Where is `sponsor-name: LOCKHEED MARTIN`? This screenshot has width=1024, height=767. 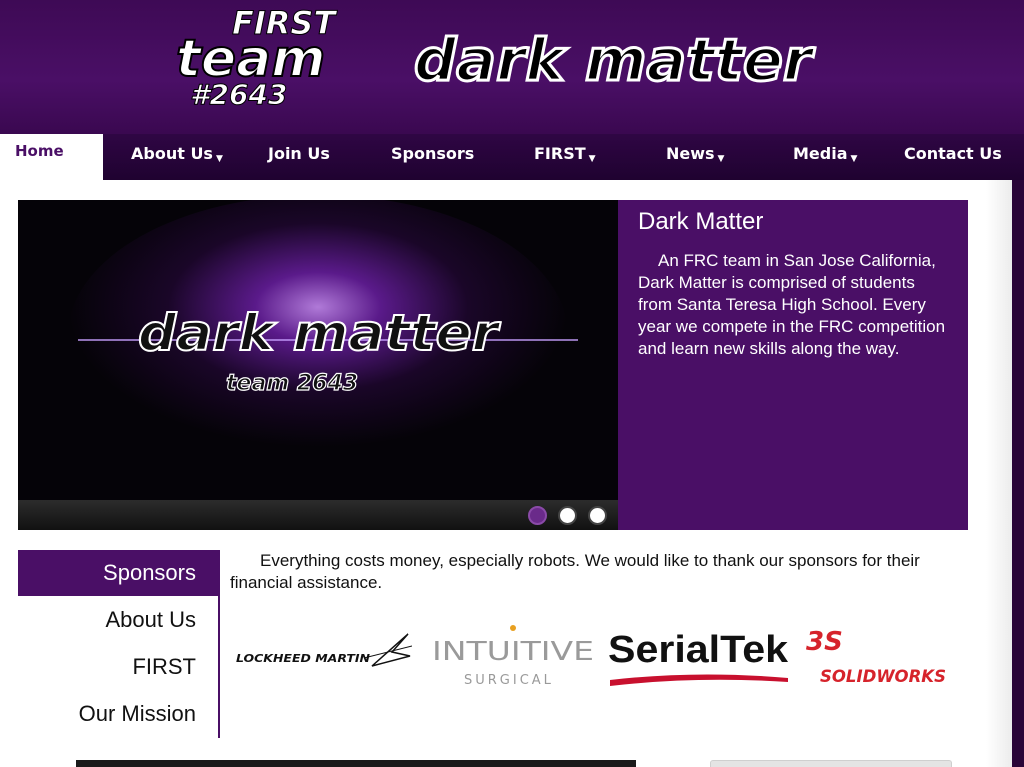 sponsor-name: LOCKHEED MARTIN is located at coordinates (303, 658).